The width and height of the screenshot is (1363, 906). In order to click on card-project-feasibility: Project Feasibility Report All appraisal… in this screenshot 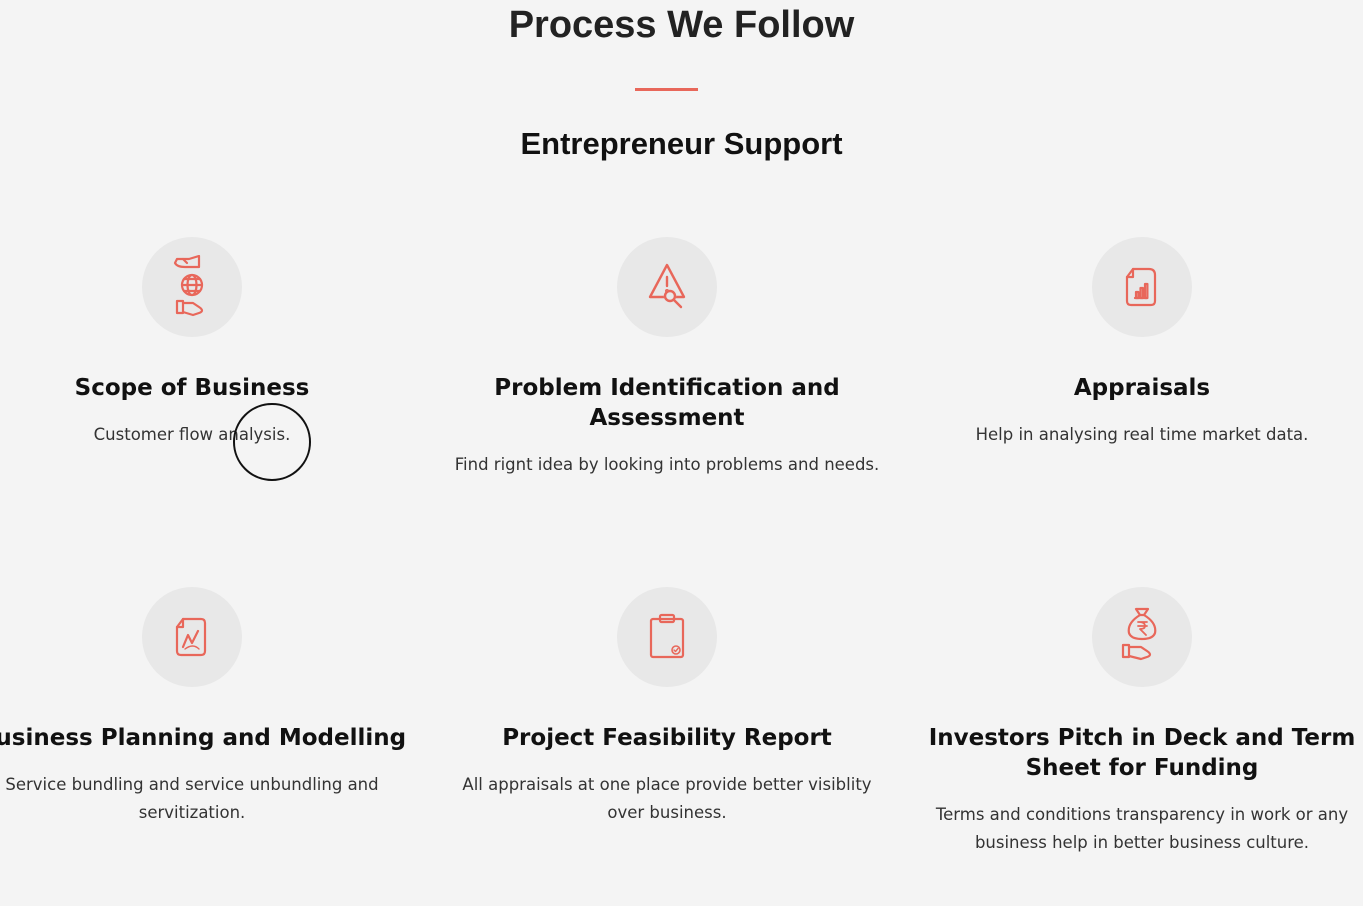, I will do `click(667, 707)`.